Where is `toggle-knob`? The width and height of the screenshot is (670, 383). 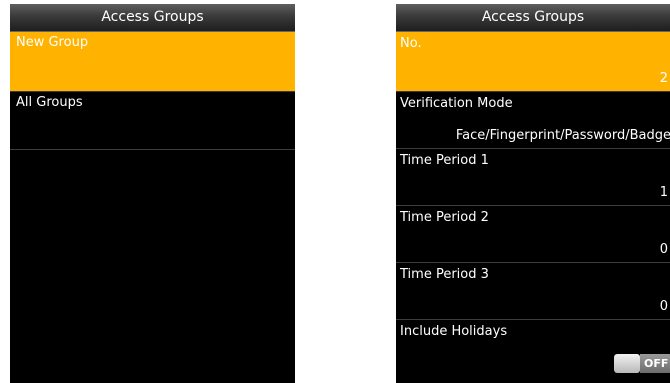 toggle-knob is located at coordinates (627, 363).